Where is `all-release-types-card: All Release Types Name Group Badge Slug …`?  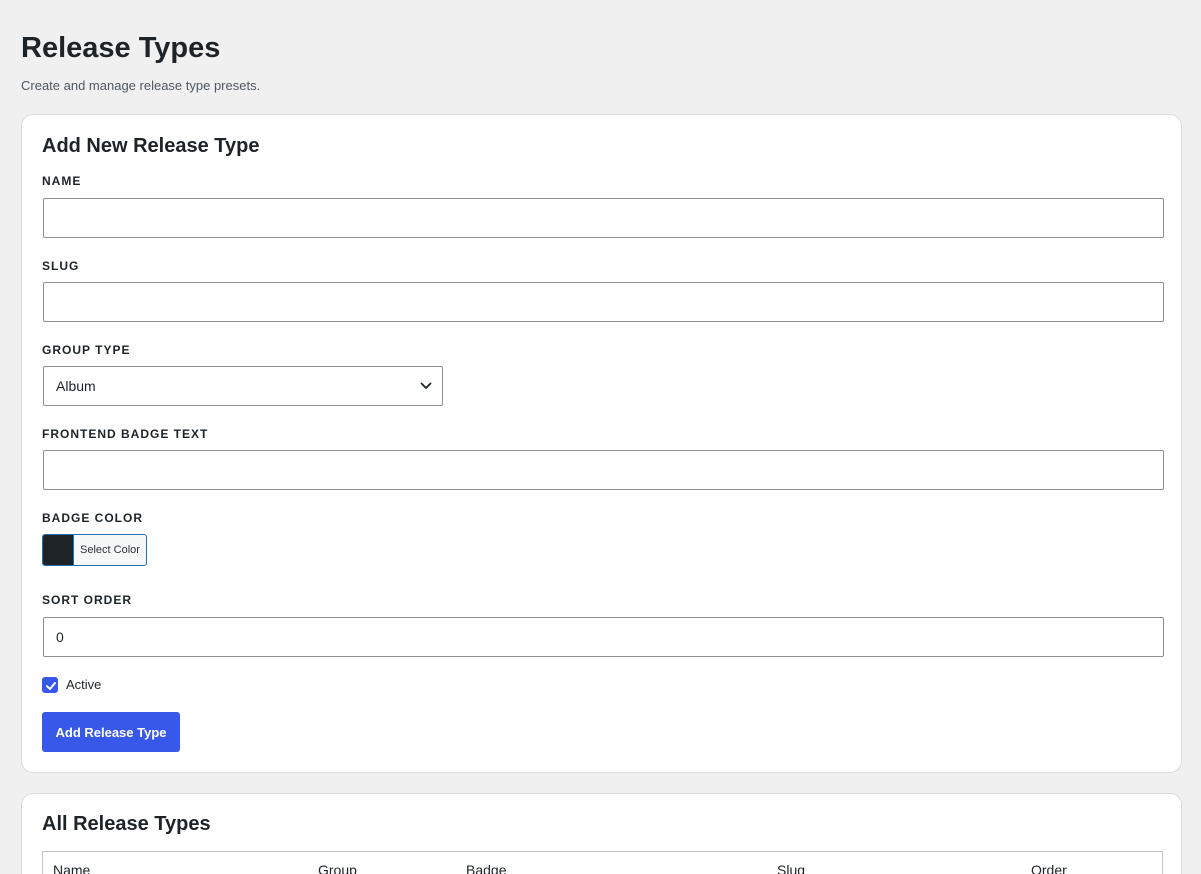 all-release-types-card: All Release Types Name Group Badge Slug … is located at coordinates (601, 833).